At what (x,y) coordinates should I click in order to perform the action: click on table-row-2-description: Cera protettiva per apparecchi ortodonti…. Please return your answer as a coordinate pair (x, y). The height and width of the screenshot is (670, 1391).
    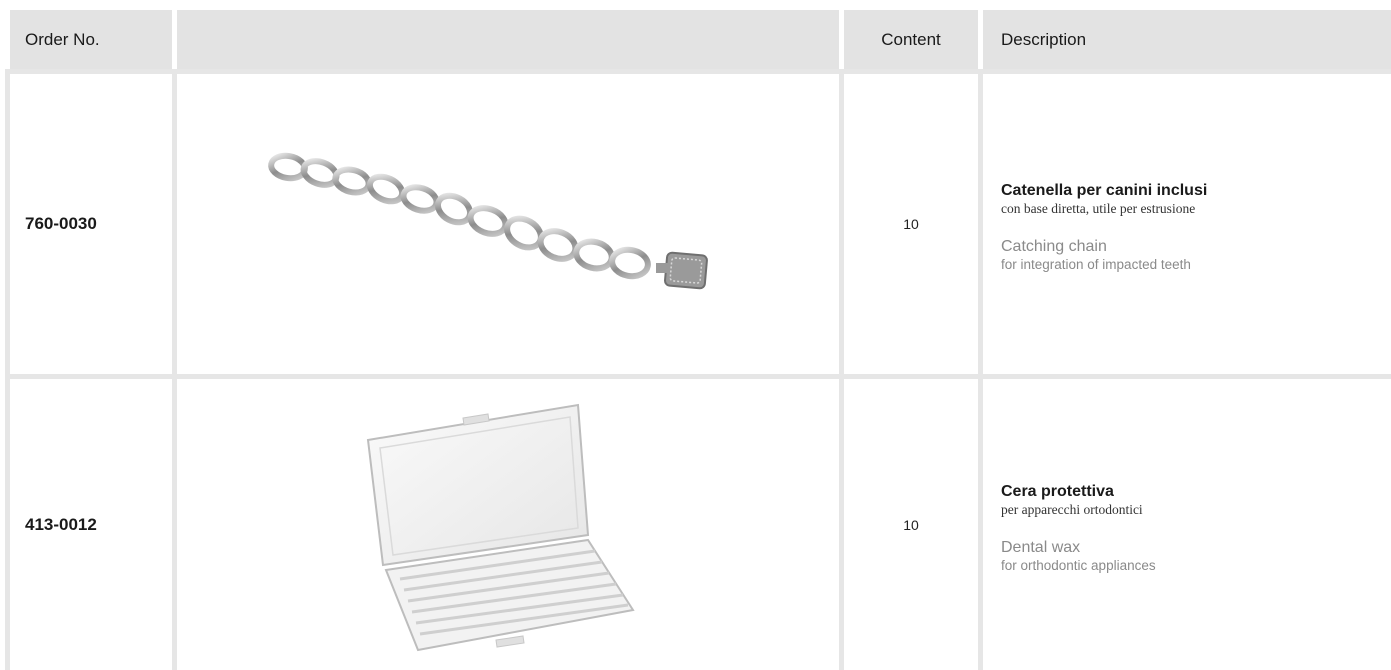
    Looking at the image, I should click on (1187, 524).